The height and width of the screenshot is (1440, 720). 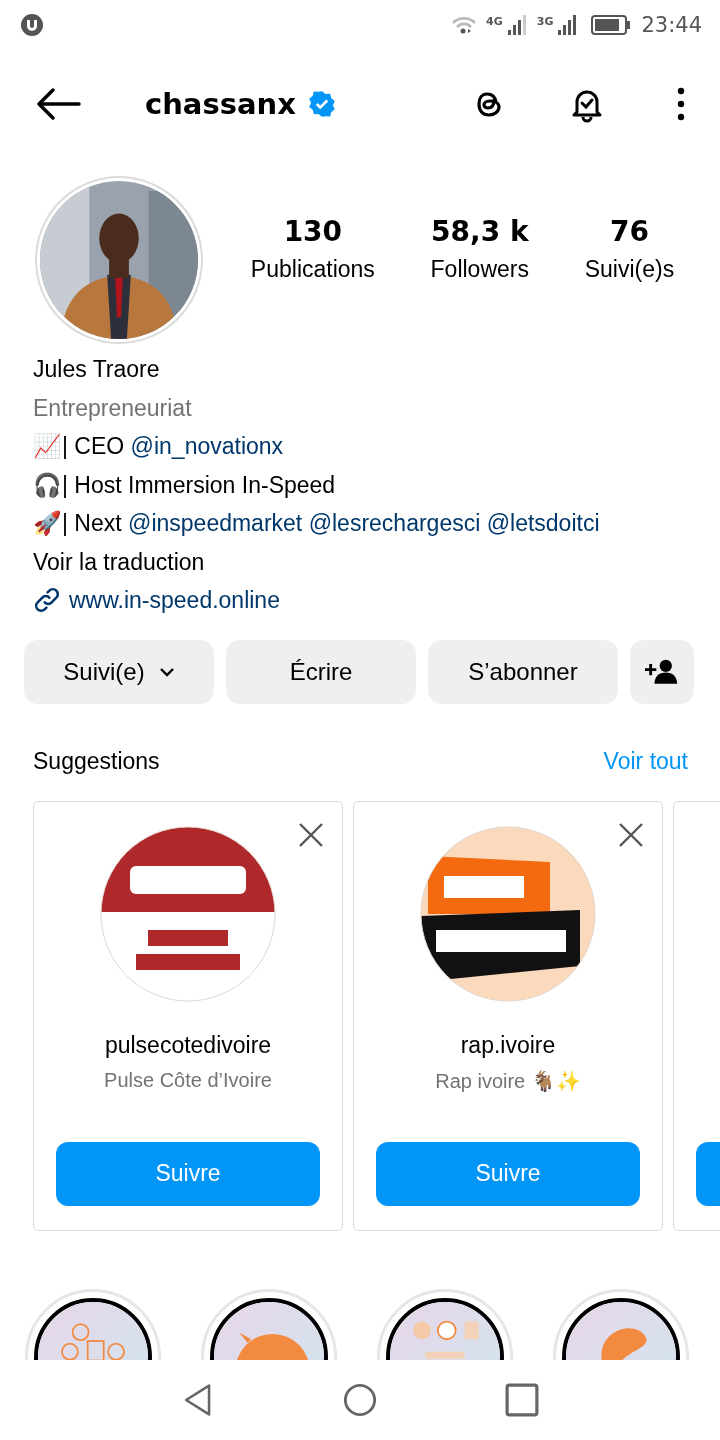 I want to click on mention-link: @in_novationx, so click(x=207, y=446).